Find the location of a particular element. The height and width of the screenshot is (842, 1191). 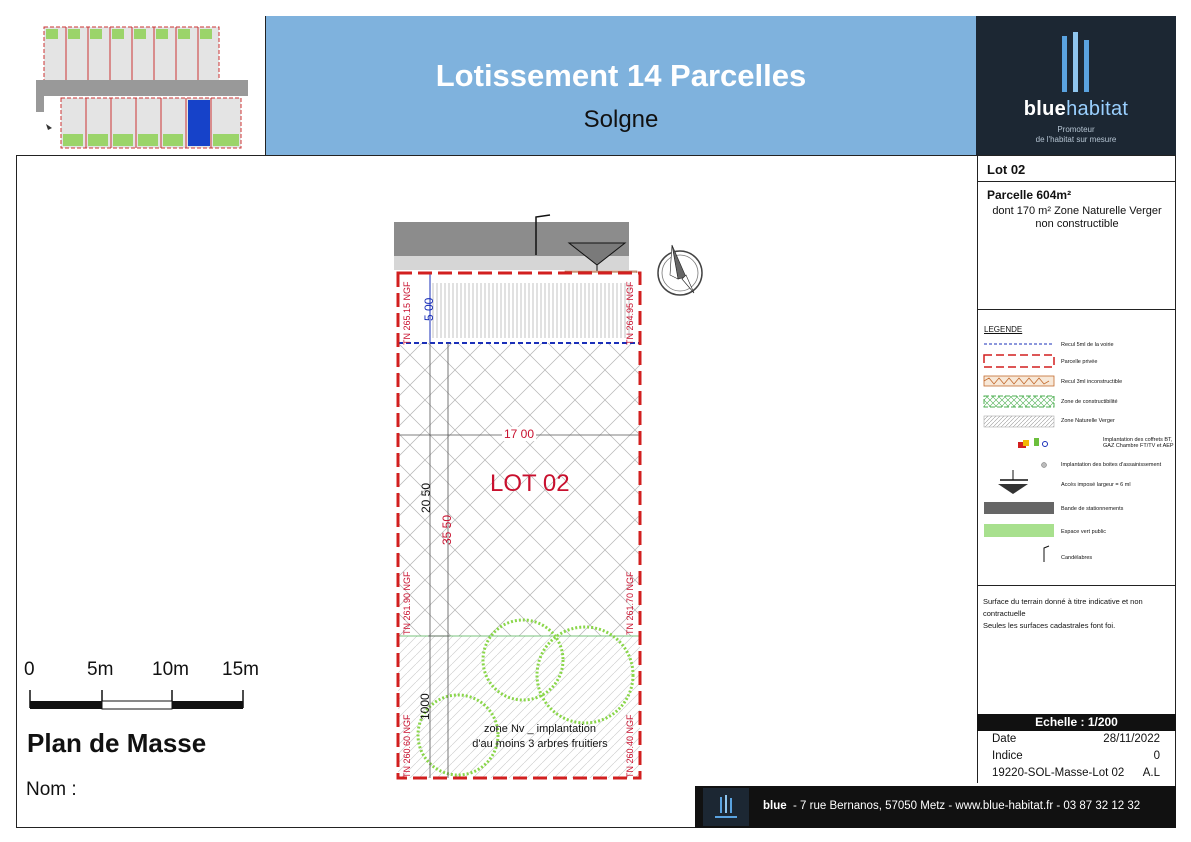

footer-logo-bars-icon is located at coordinates (726, 806).